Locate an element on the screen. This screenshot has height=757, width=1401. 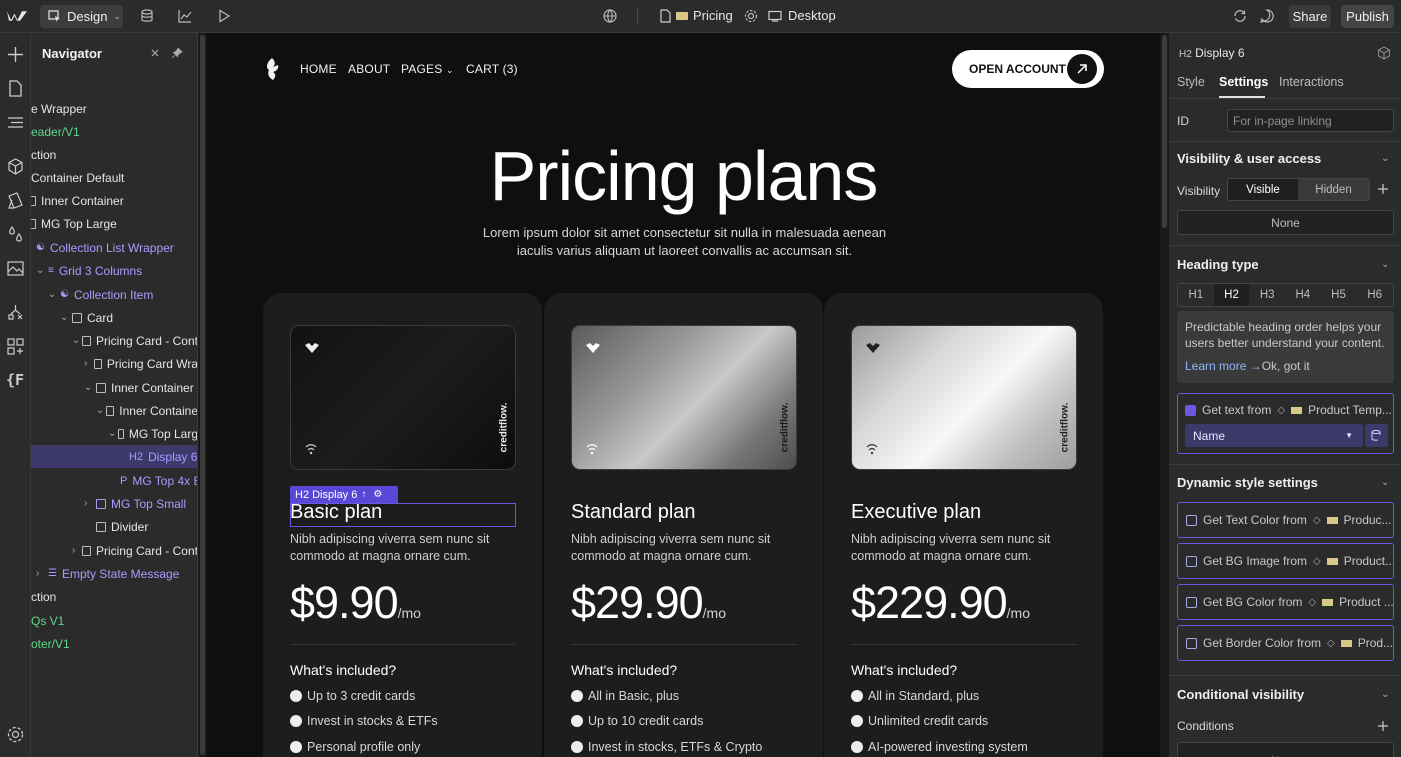
publish-button: Publish is located at coordinates (1367, 16).